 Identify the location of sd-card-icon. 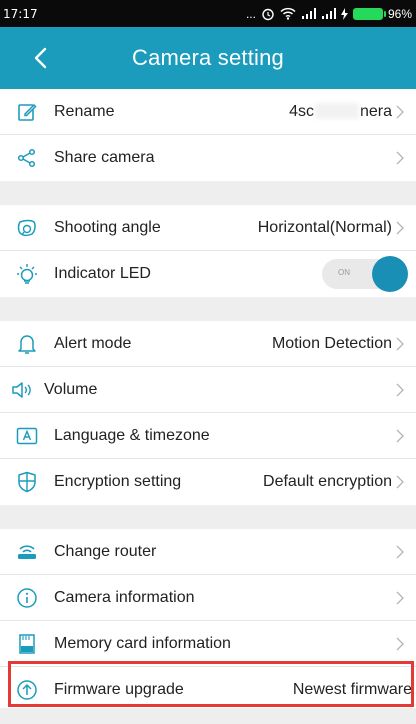
(27, 644).